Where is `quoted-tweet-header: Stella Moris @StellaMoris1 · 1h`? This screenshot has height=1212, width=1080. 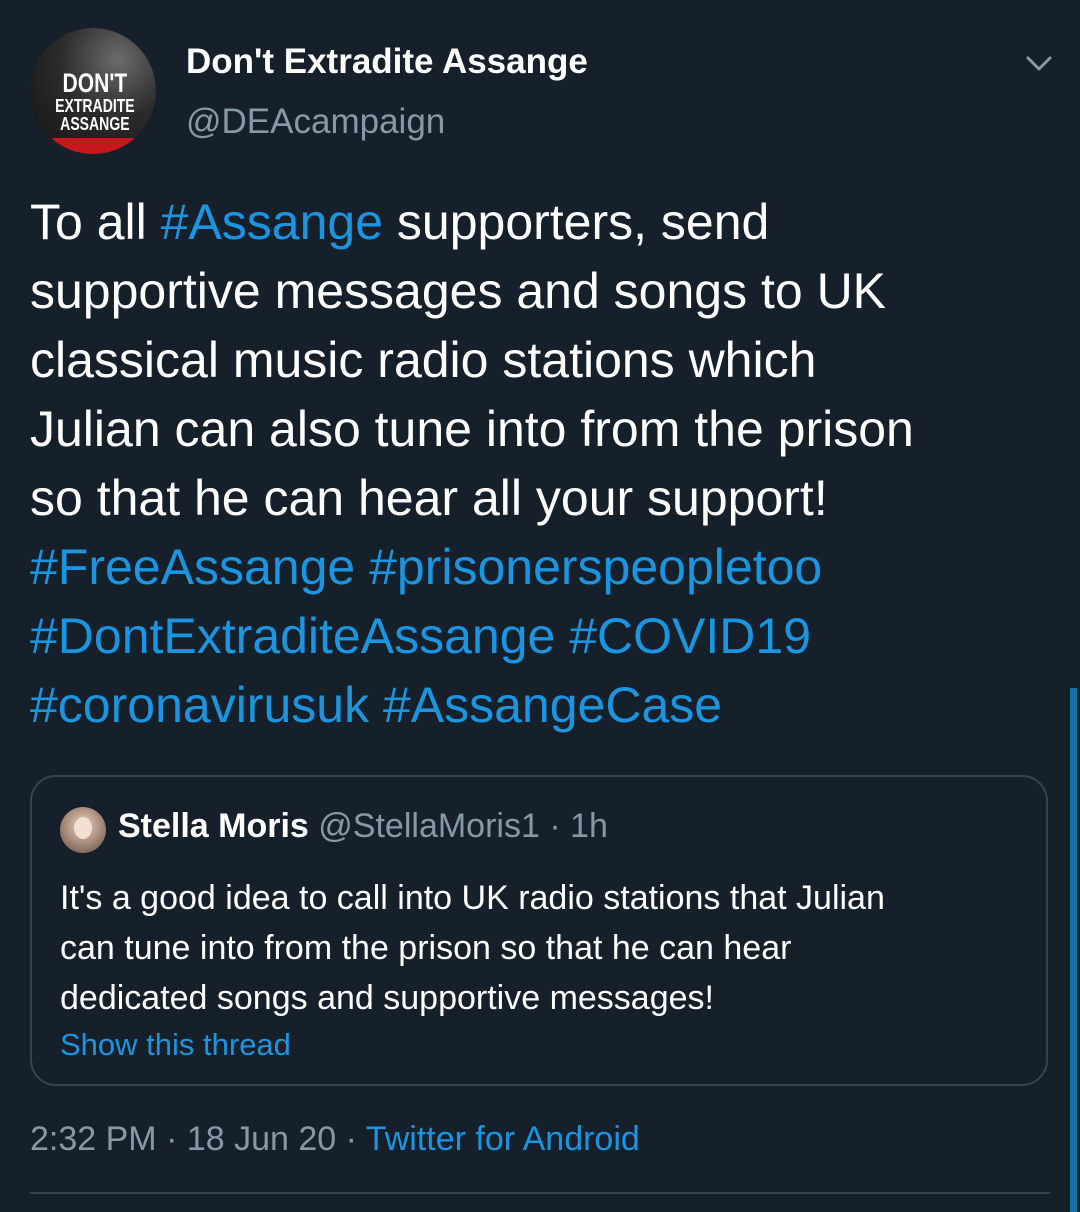 quoted-tweet-header: Stella Moris @StellaMoris1 · 1h is located at coordinates (363, 826).